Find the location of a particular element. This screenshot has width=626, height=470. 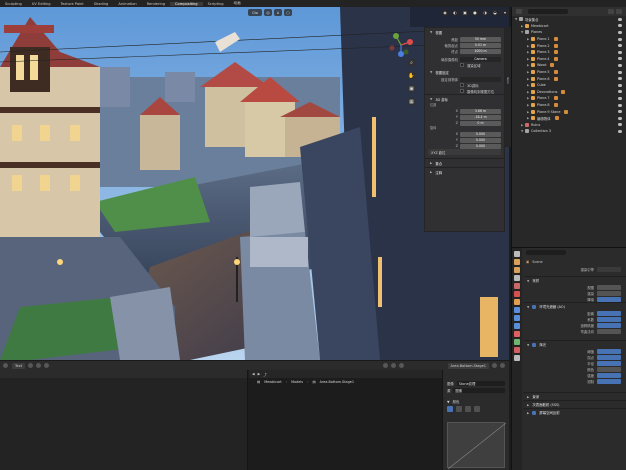

particles-tab-icon is located at coordinates (517, 318).